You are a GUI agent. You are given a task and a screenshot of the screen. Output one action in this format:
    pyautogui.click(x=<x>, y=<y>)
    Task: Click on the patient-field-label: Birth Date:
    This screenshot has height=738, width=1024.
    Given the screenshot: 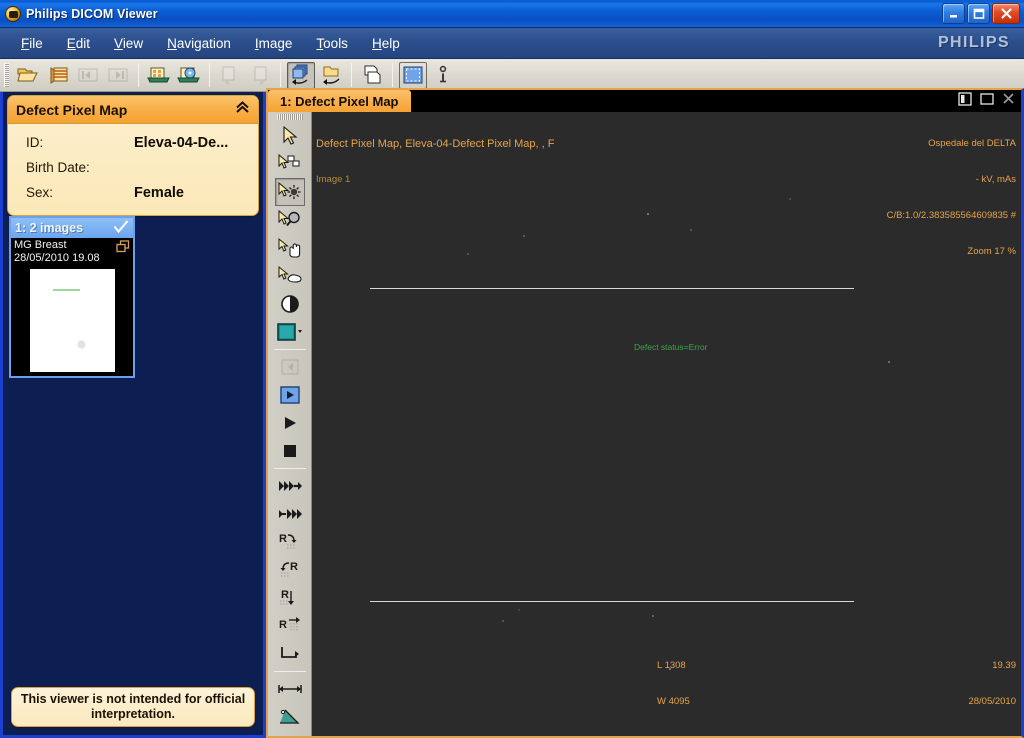 What is the action you would take?
    pyautogui.click(x=58, y=167)
    